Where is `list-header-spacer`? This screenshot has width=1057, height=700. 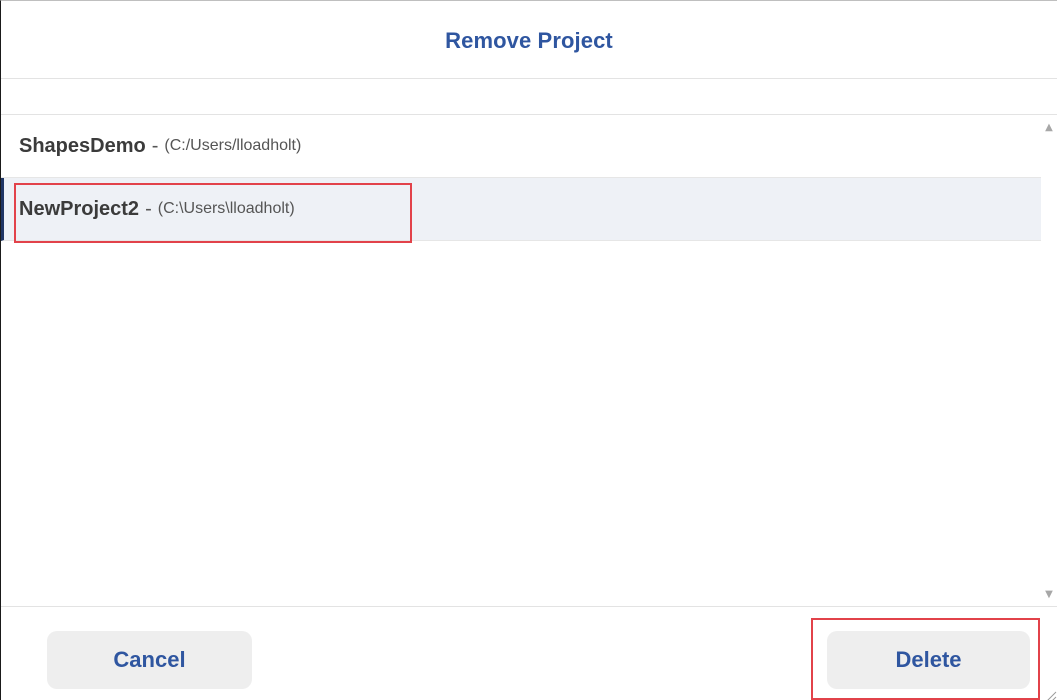 list-header-spacer is located at coordinates (529, 97).